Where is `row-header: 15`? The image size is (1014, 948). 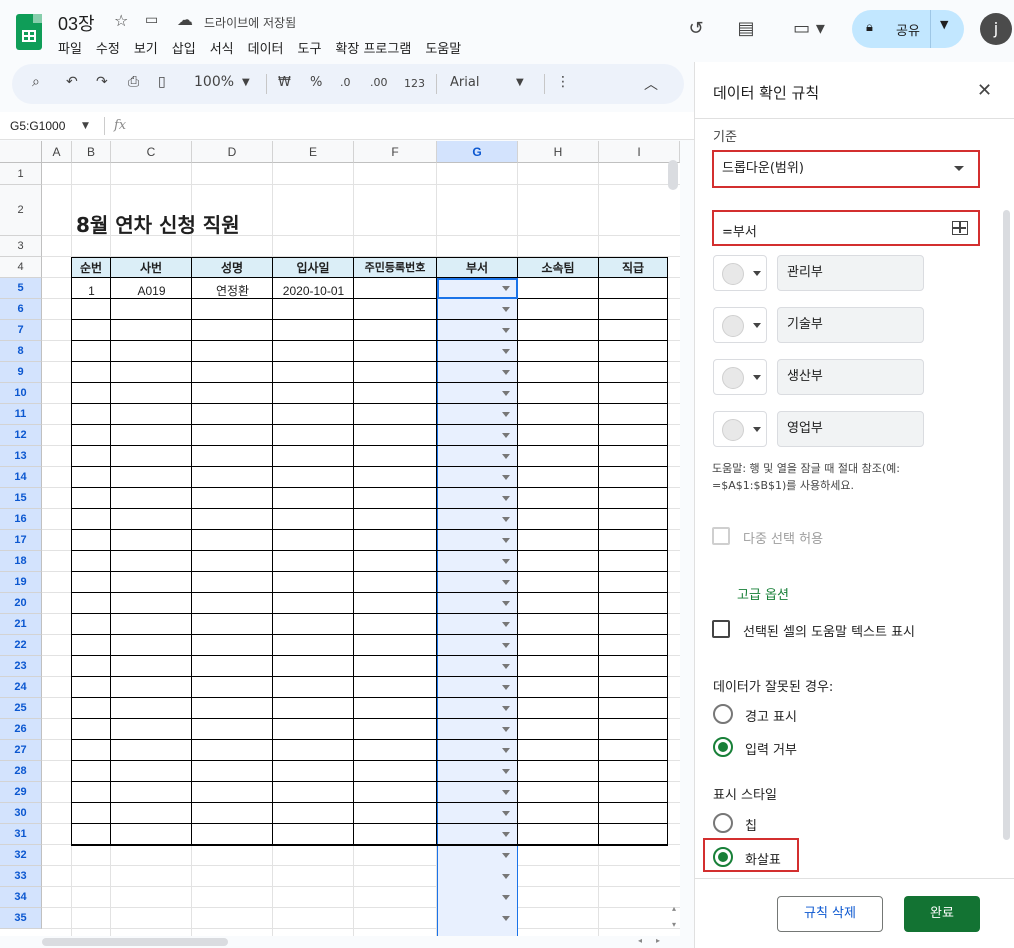 row-header: 15 is located at coordinates (21, 498).